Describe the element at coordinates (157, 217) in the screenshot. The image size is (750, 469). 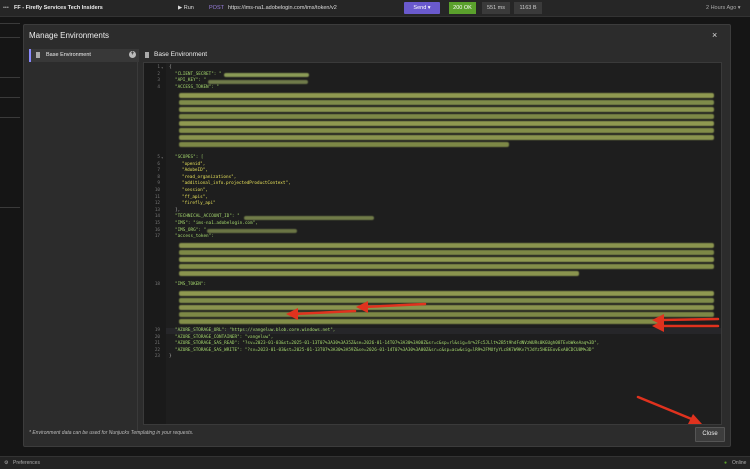
I see `line-number: 14` at that location.